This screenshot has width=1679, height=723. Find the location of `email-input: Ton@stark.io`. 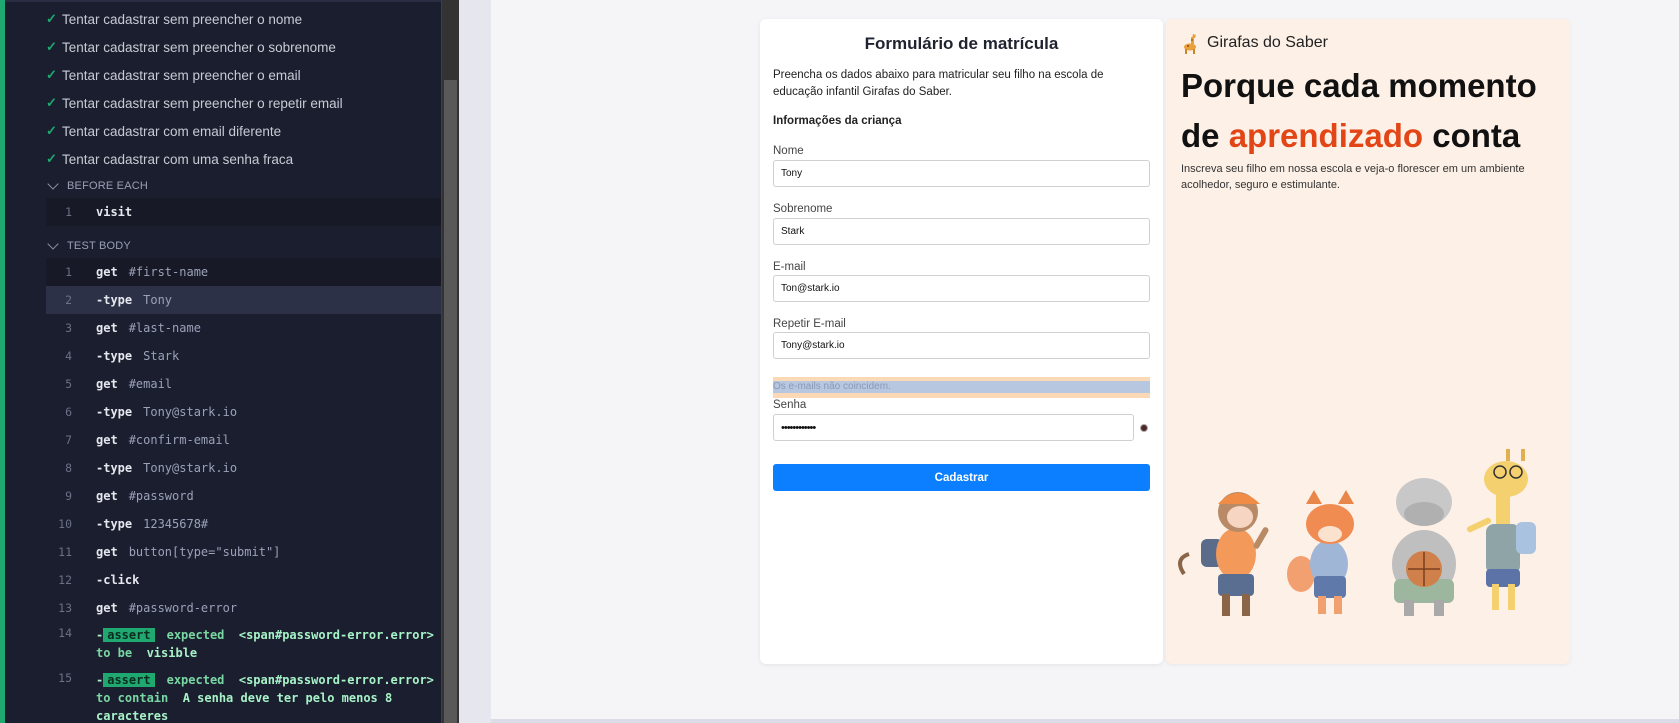

email-input: Ton@stark.io is located at coordinates (961, 288).